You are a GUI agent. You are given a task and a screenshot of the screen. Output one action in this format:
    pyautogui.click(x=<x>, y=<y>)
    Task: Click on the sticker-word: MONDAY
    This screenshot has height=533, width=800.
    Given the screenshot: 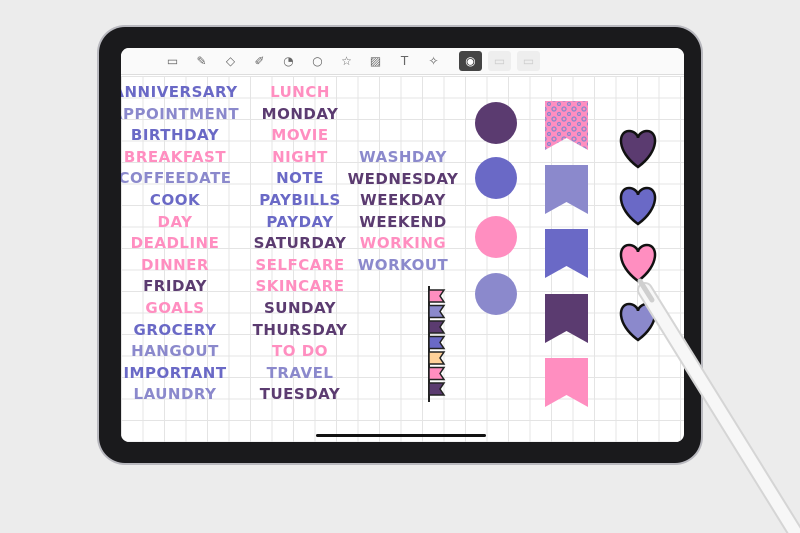 What is the action you would take?
    pyautogui.click(x=300, y=114)
    